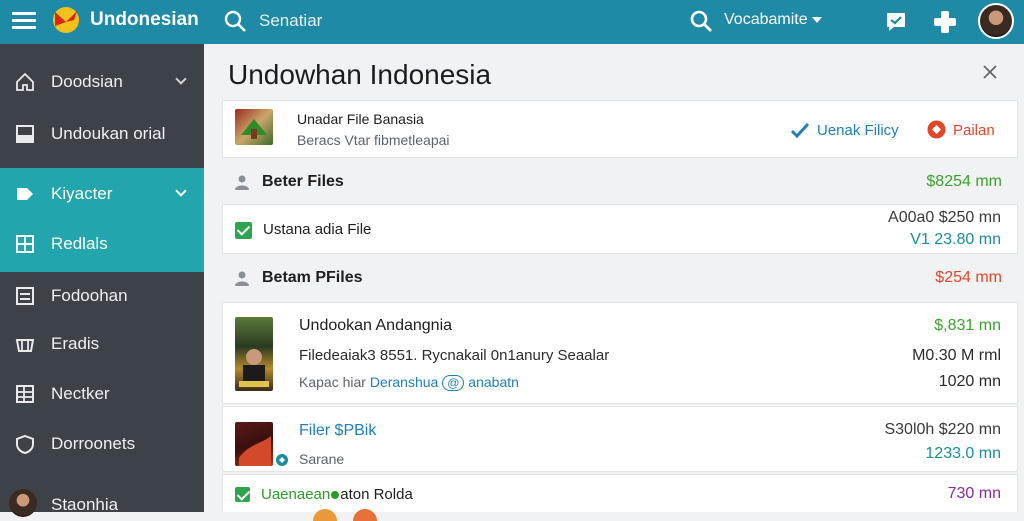 The height and width of the screenshot is (521, 1024). Describe the element at coordinates (969, 381) in the screenshot. I see `amount-tertiary: 1020 mn` at that location.